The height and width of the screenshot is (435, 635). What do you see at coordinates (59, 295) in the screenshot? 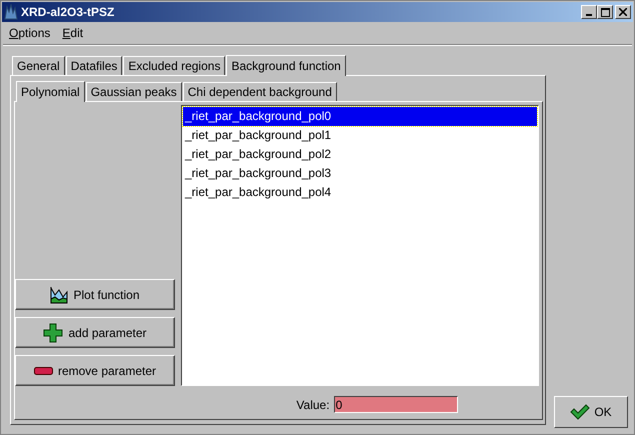
I see `chart-icon` at bounding box center [59, 295].